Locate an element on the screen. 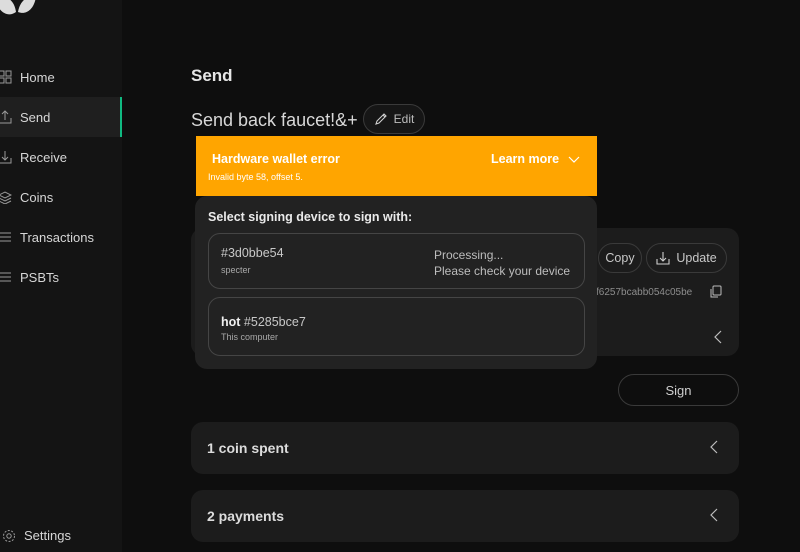 Image resolution: width=800 pixels, height=552 pixels. device-name: hot #5285bce7 is located at coordinates (263, 322).